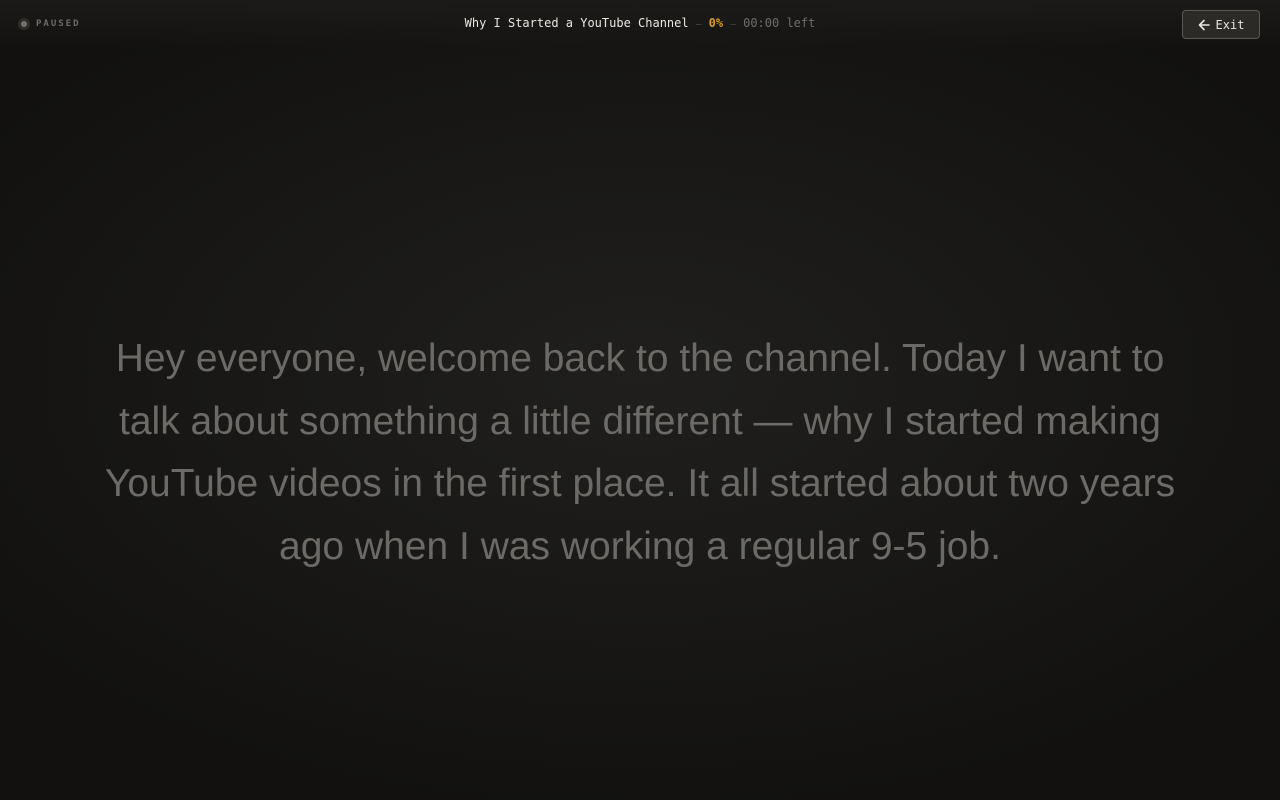 The height and width of the screenshot is (800, 1280). What do you see at coordinates (1204, 24) in the screenshot?
I see `arrow-left-icon` at bounding box center [1204, 24].